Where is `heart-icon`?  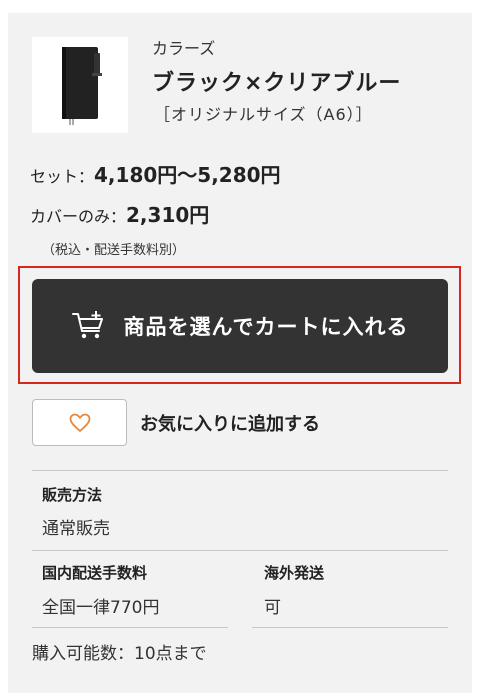 heart-icon is located at coordinates (79, 422).